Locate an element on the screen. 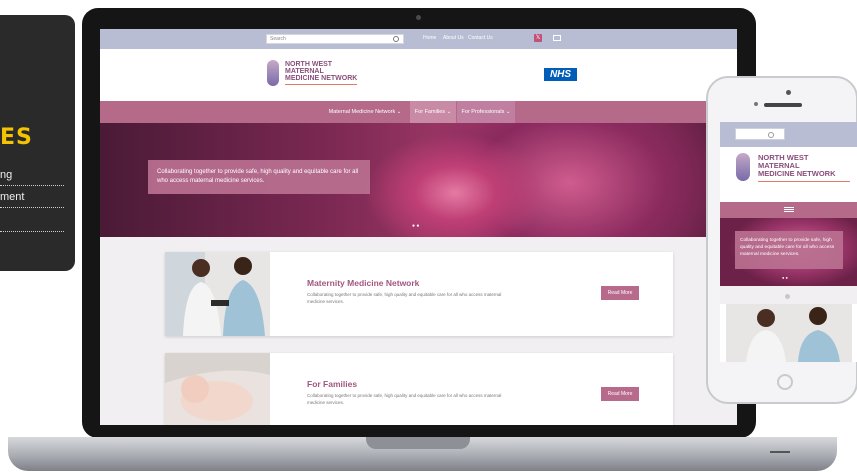  phone-logo-line-3: MEDICINE NETWORK is located at coordinates (797, 173).